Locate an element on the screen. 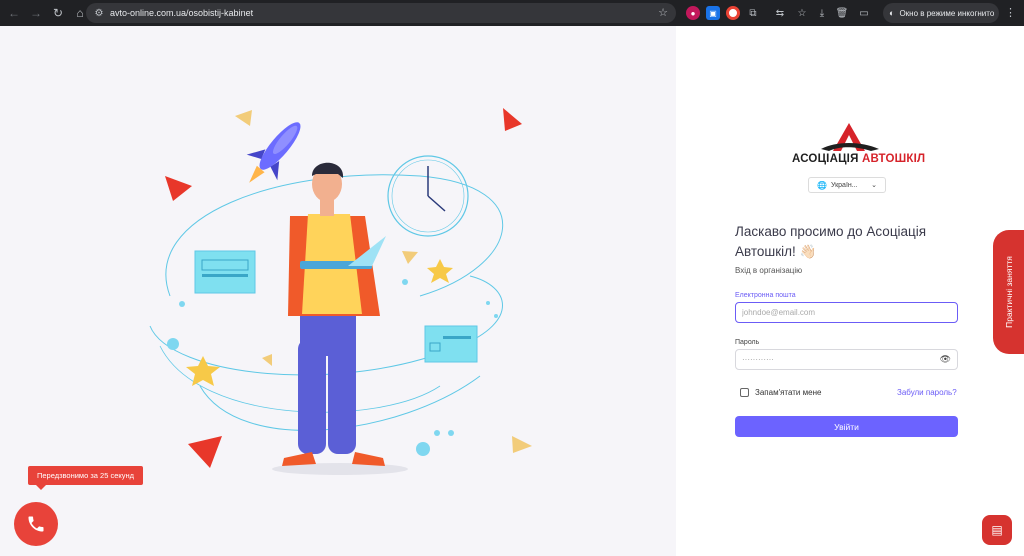 The height and width of the screenshot is (556, 1024). chat-widget-button: ▤ is located at coordinates (997, 530).